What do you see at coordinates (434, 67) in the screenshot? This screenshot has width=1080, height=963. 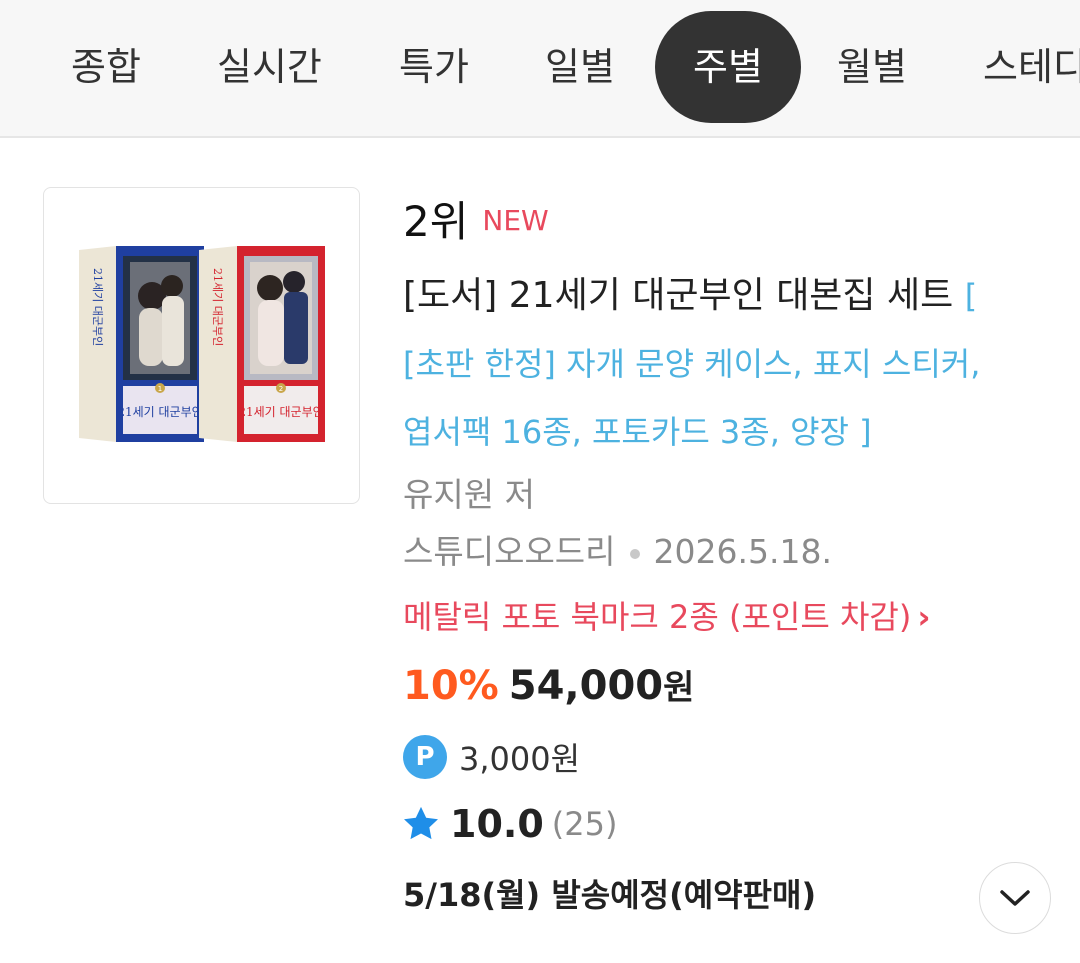 I see `tab-special: 특가` at bounding box center [434, 67].